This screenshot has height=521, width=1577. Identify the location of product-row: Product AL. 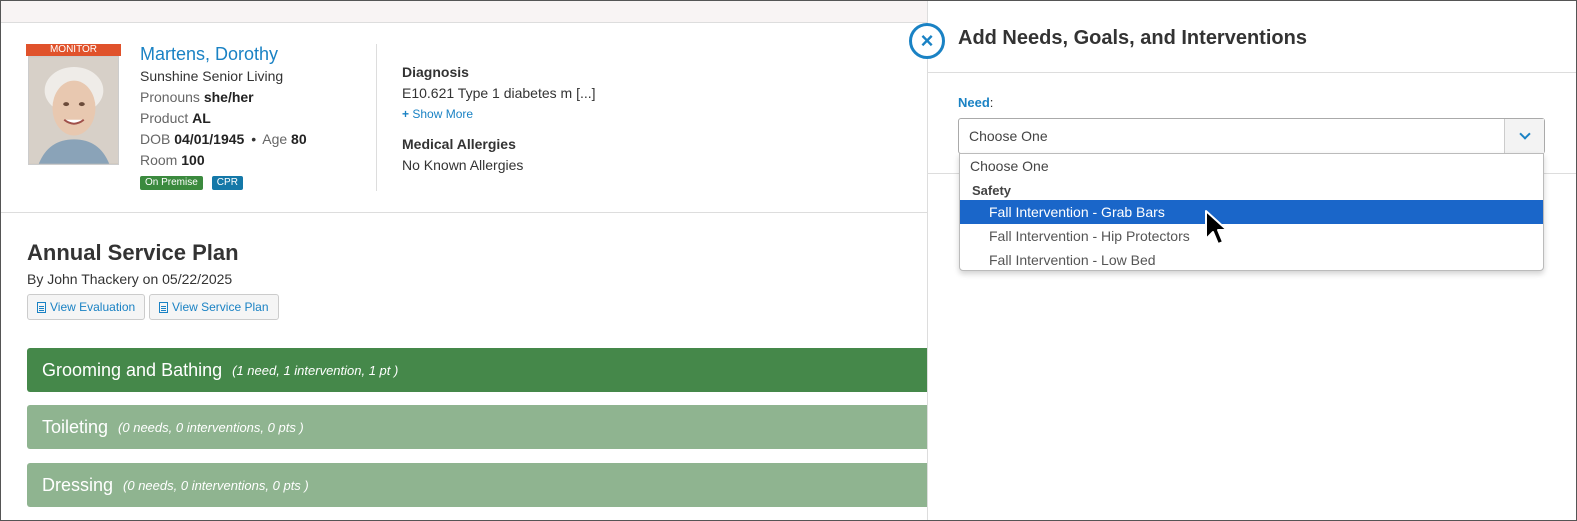
(175, 118).